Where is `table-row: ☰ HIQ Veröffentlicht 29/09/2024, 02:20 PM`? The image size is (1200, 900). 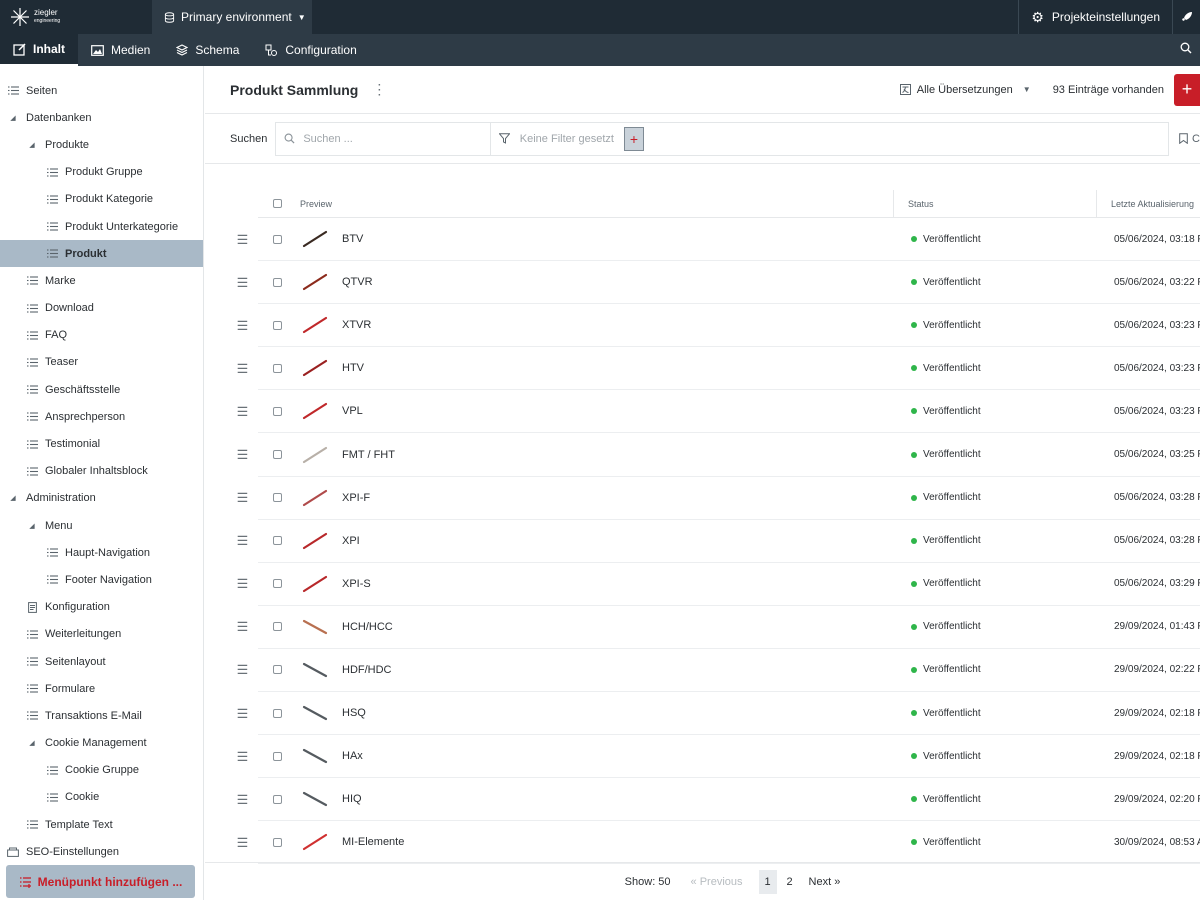
table-row: ☰ HIQ Veröffentlicht 29/09/2024, 02:20 PM is located at coordinates (713, 800).